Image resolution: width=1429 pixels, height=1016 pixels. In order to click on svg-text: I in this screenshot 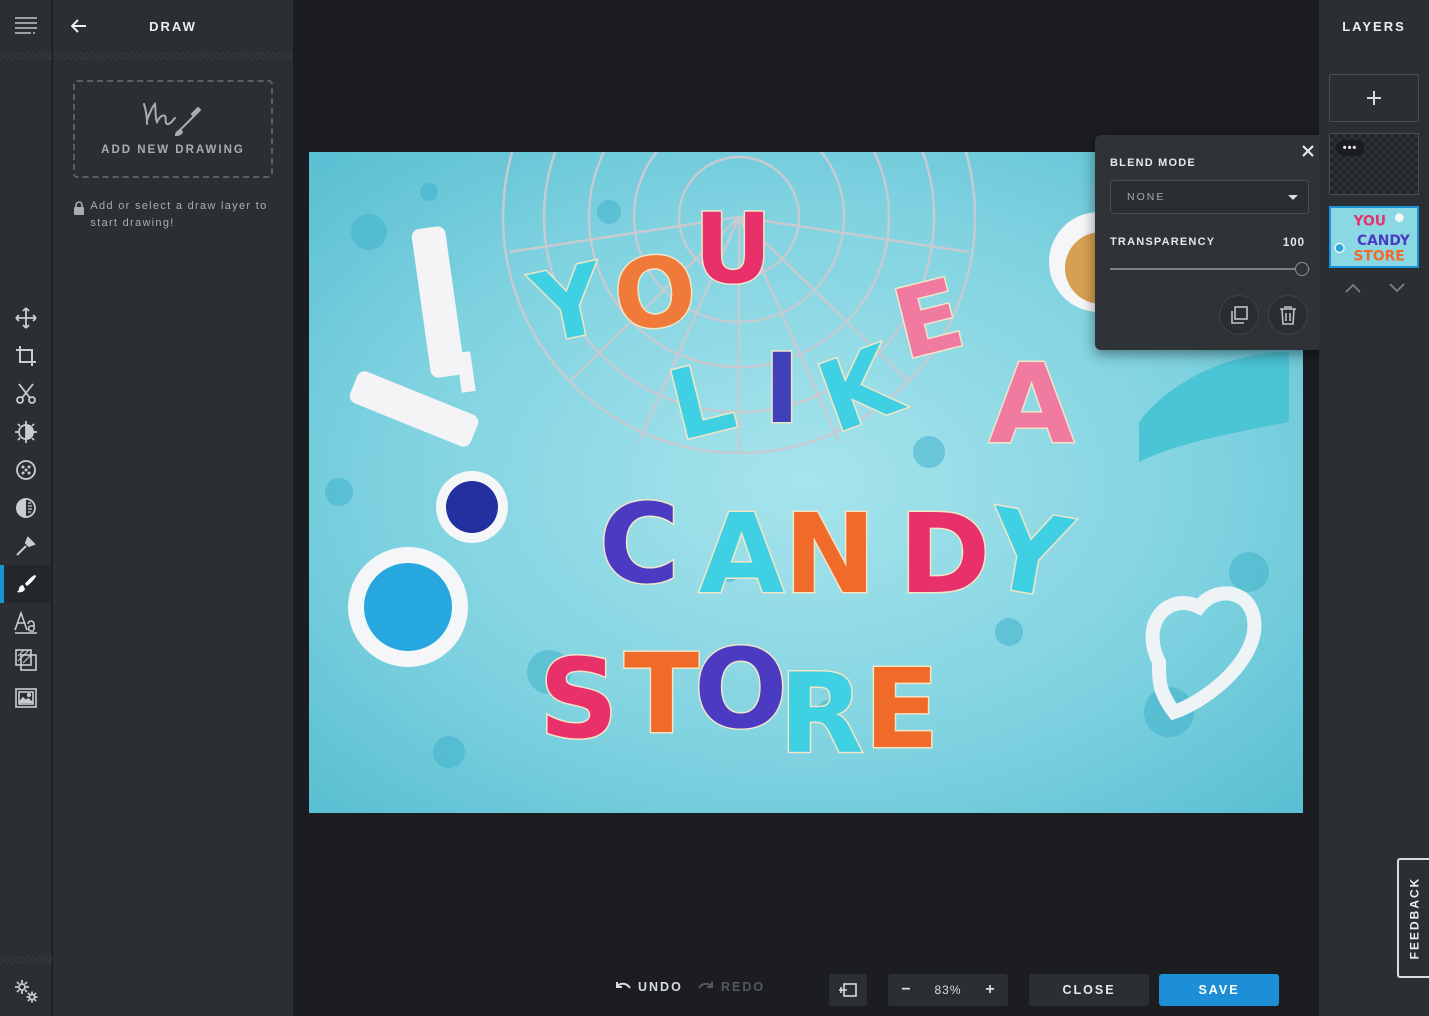, I will do `click(782, 389)`.